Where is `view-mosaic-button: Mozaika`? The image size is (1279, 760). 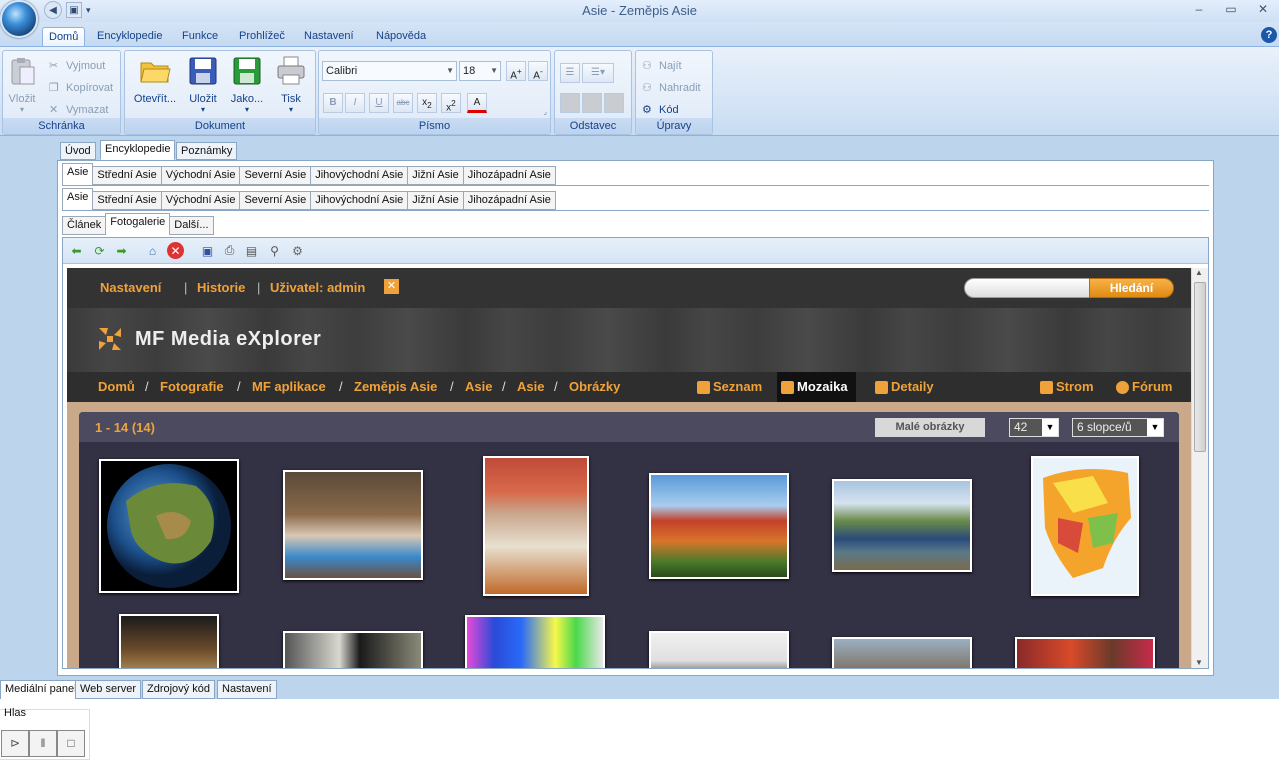
view-mosaic-button: Mozaika is located at coordinates (816, 387).